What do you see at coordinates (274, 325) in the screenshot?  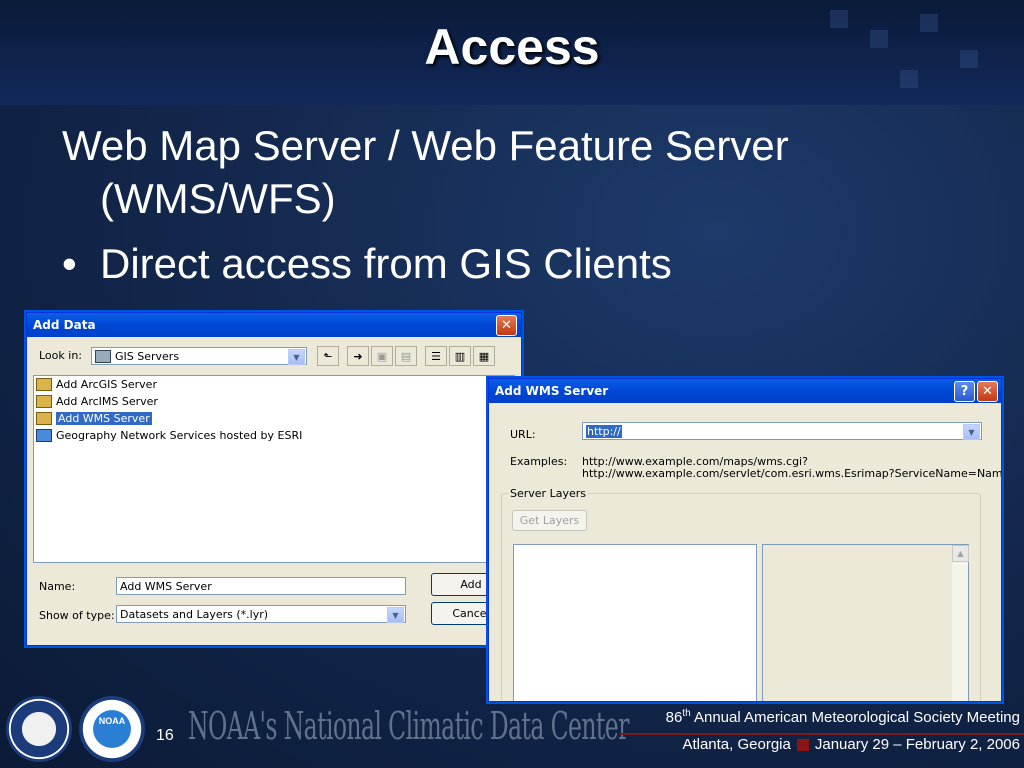 I see `add-data-titlebar: Add Data ✕` at bounding box center [274, 325].